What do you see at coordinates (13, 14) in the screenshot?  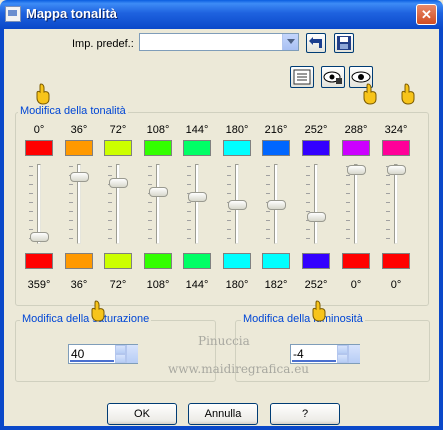 I see `app-icon` at bounding box center [13, 14].